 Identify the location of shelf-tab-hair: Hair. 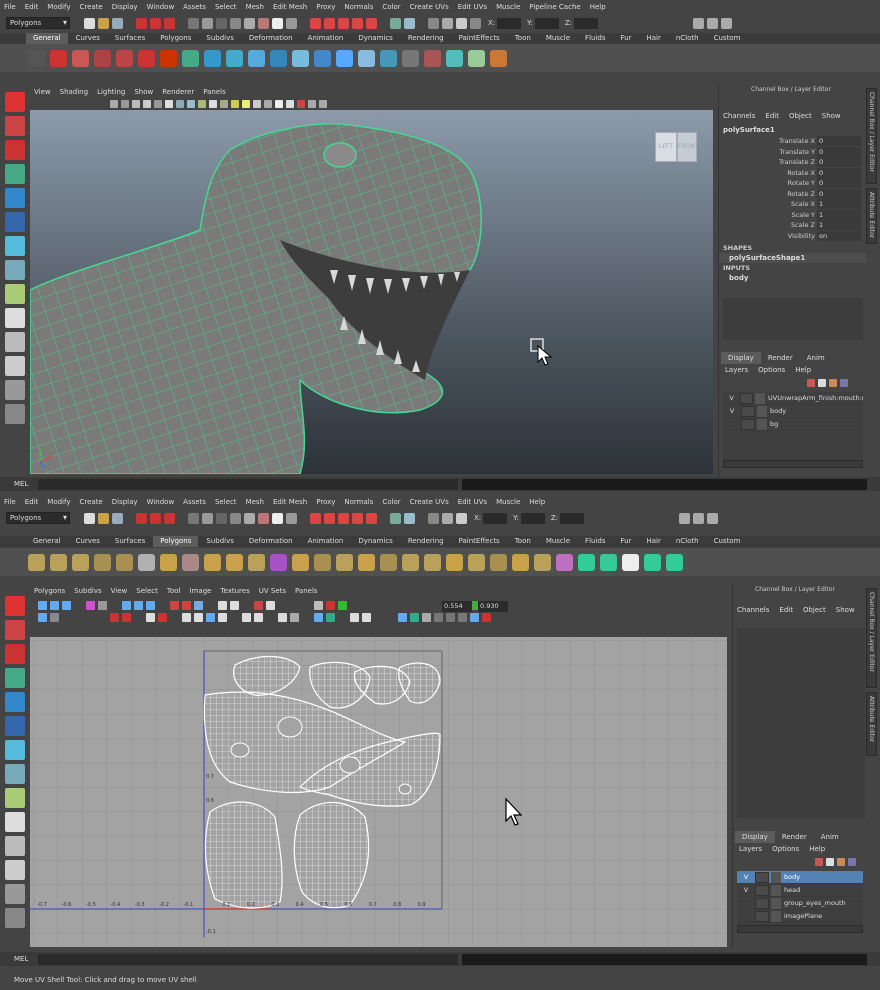
(653, 38).